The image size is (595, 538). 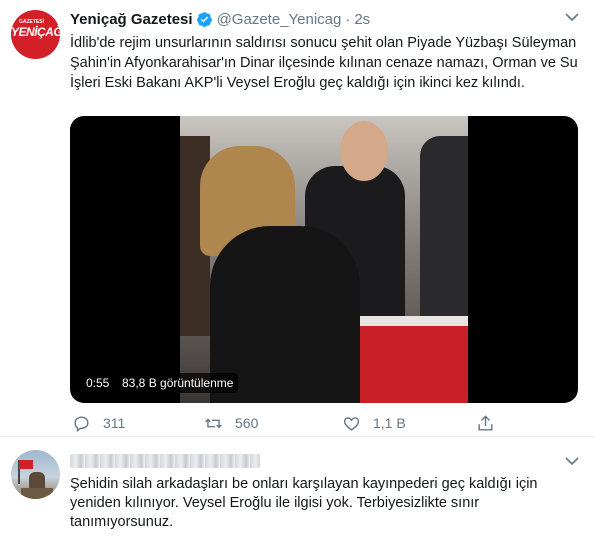 I want to click on blurred-author-name, so click(x=165, y=461).